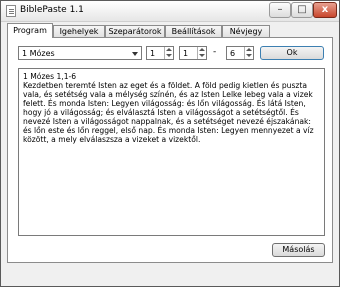  I want to click on tab-program: Program, so click(30, 30).